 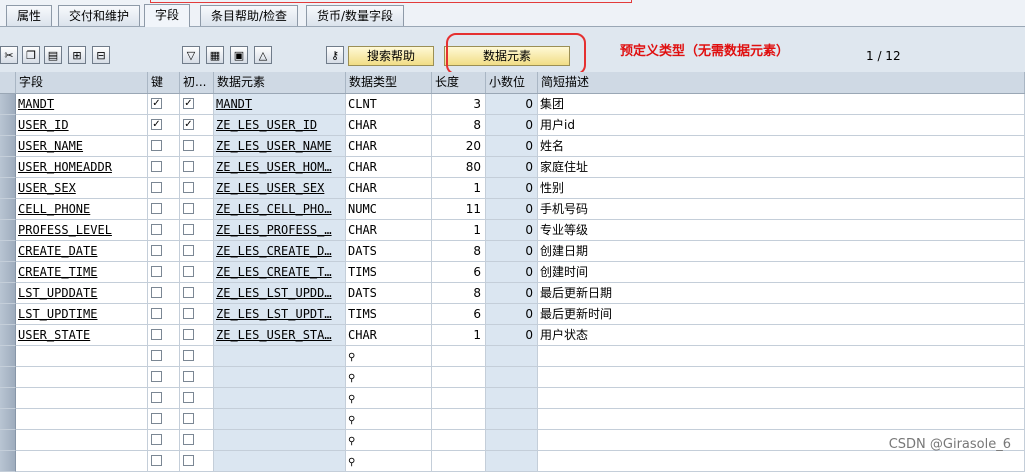 What do you see at coordinates (239, 55) in the screenshot?
I see `table-icon: ▣` at bounding box center [239, 55].